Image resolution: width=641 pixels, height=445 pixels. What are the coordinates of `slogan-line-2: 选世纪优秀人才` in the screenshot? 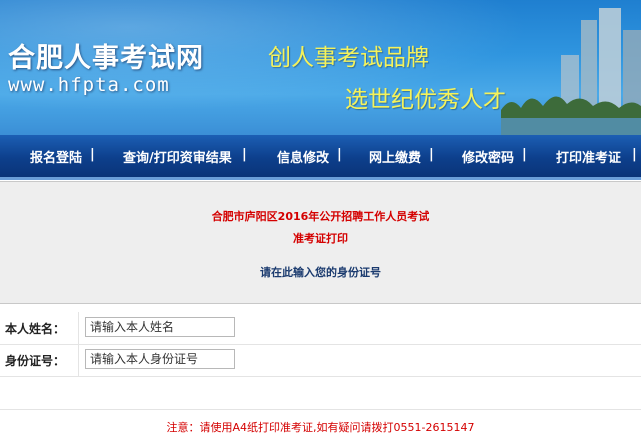 It's located at (425, 100).